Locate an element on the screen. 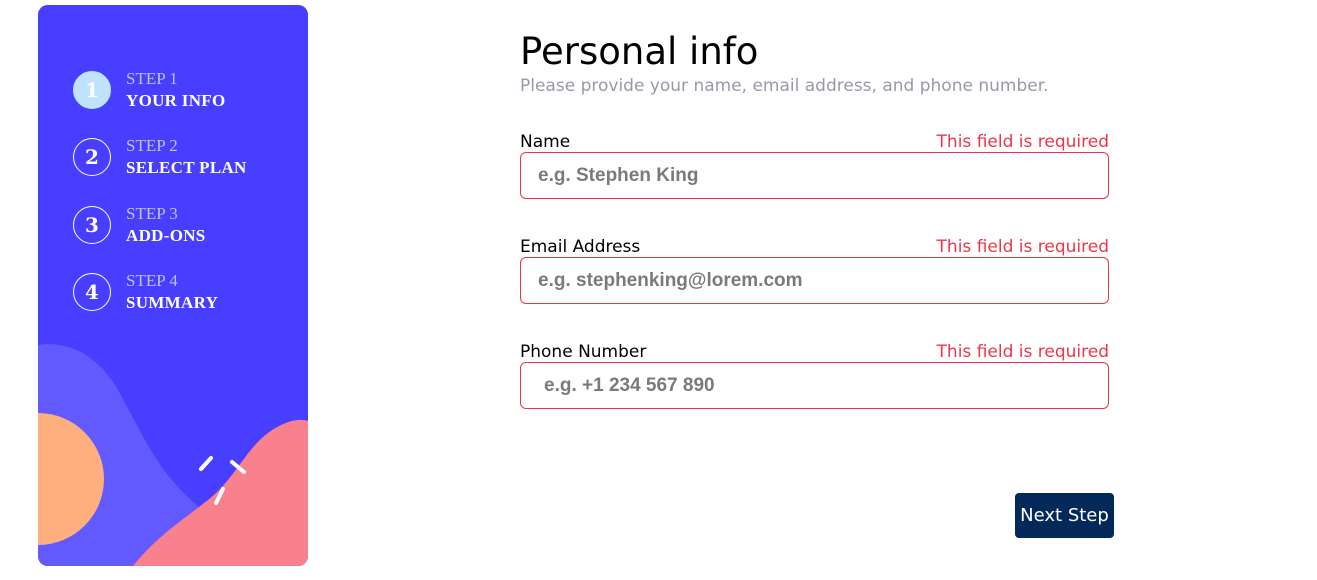  step-text: STEP 3 ADD-ONS is located at coordinates (166, 225).